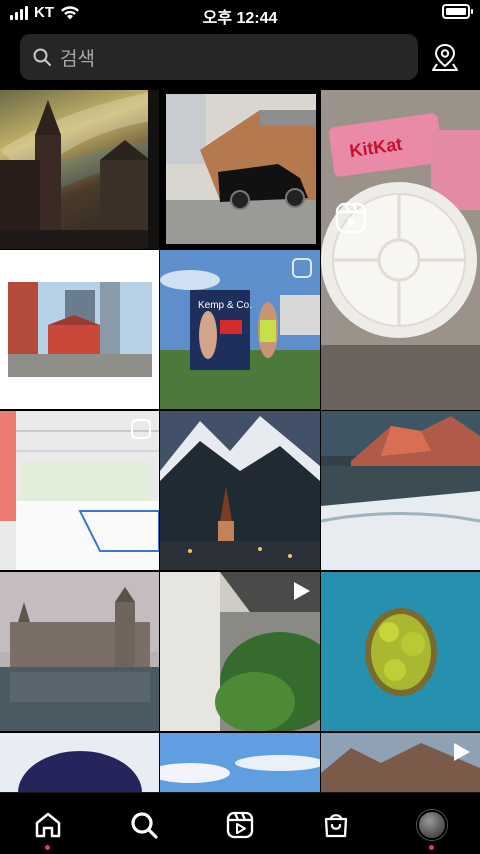  What do you see at coordinates (77, 59) in the screenshot?
I see `search-placeholder: 검색` at bounding box center [77, 59].